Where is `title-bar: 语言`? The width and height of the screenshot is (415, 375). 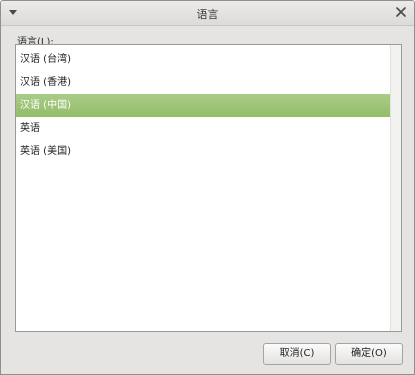 title-bar: 语言 is located at coordinates (207, 13).